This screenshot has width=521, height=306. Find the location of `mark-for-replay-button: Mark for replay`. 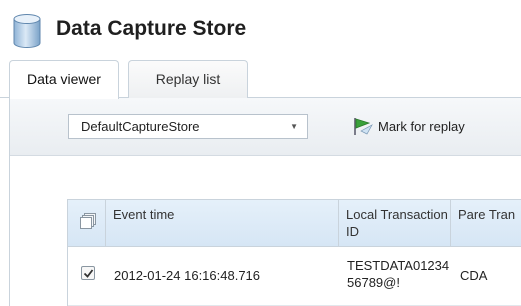

mark-for-replay-button: Mark for replay is located at coordinates (408, 126).